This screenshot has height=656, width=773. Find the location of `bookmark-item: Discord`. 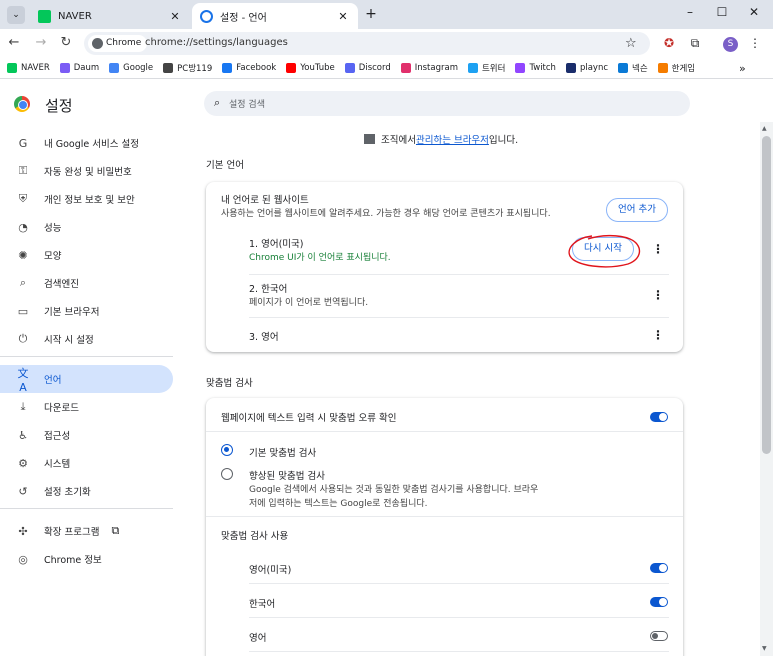

bookmark-item: Discord is located at coordinates (367, 68).